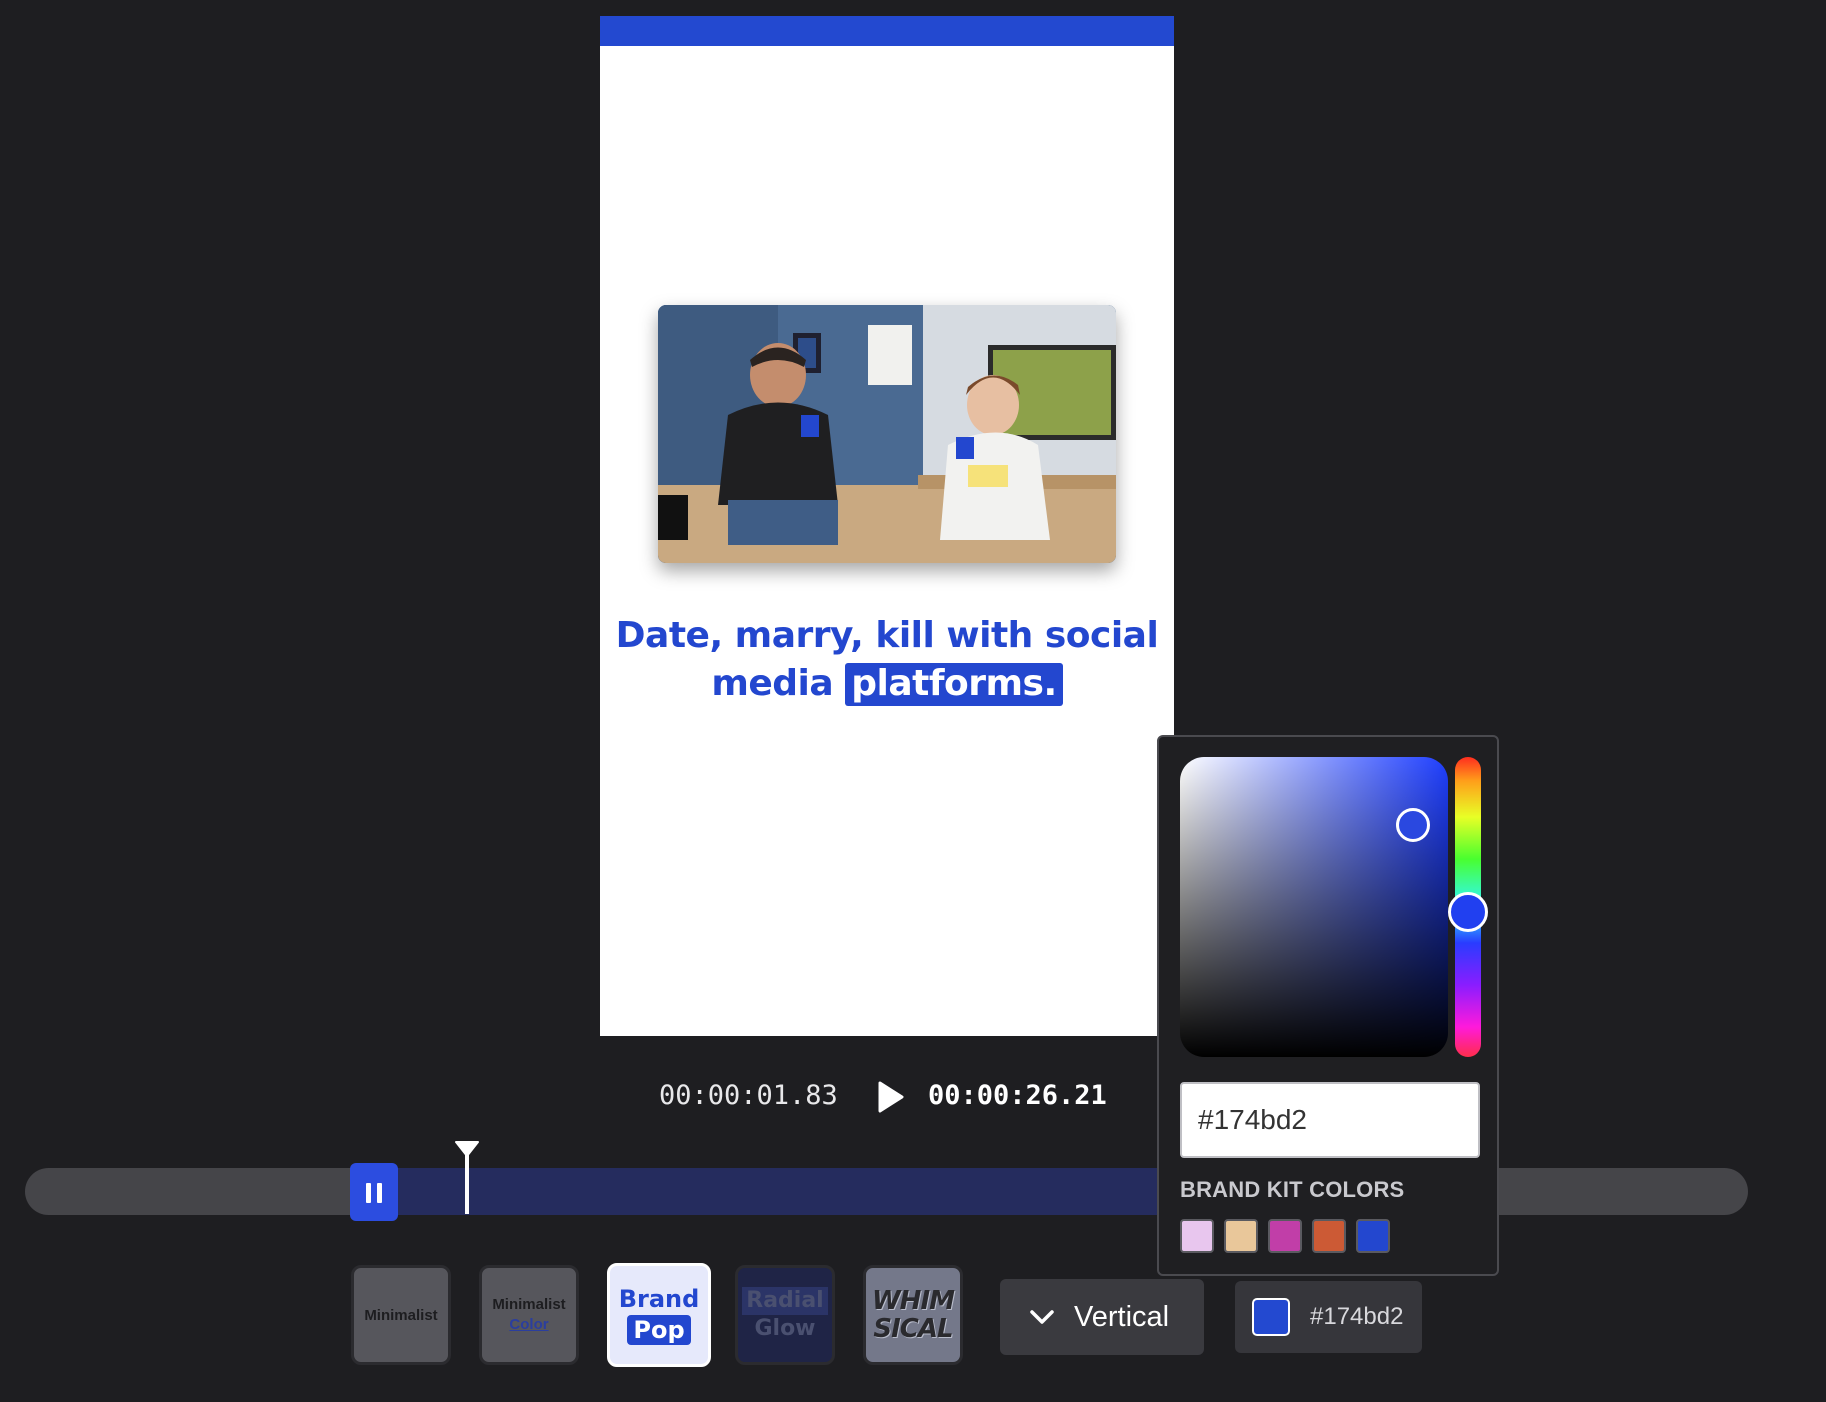 The height and width of the screenshot is (1402, 1826). What do you see at coordinates (1413, 825) in the screenshot?
I see `saturation-handle` at bounding box center [1413, 825].